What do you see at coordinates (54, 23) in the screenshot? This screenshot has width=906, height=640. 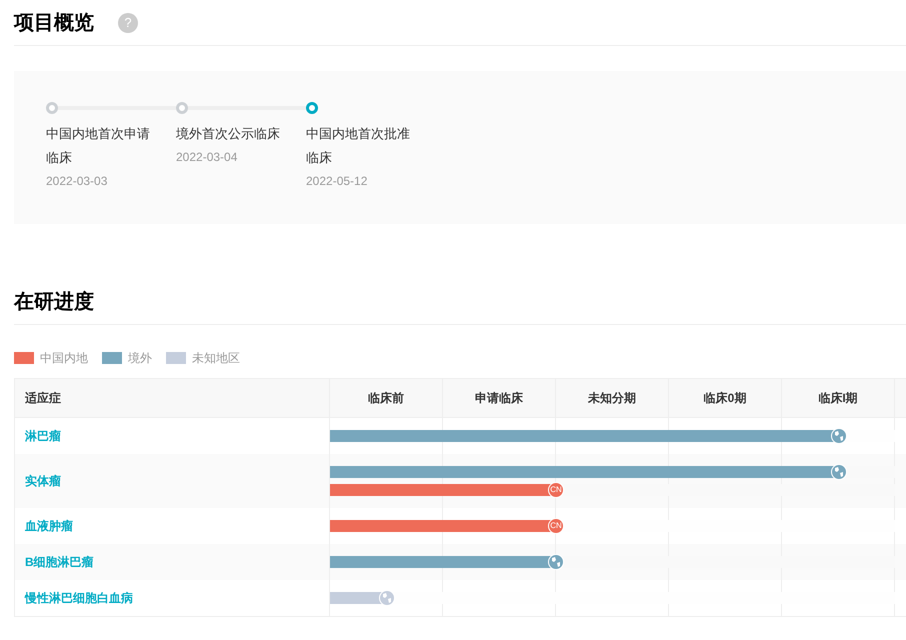 I see `section-title: 项目概览` at bounding box center [54, 23].